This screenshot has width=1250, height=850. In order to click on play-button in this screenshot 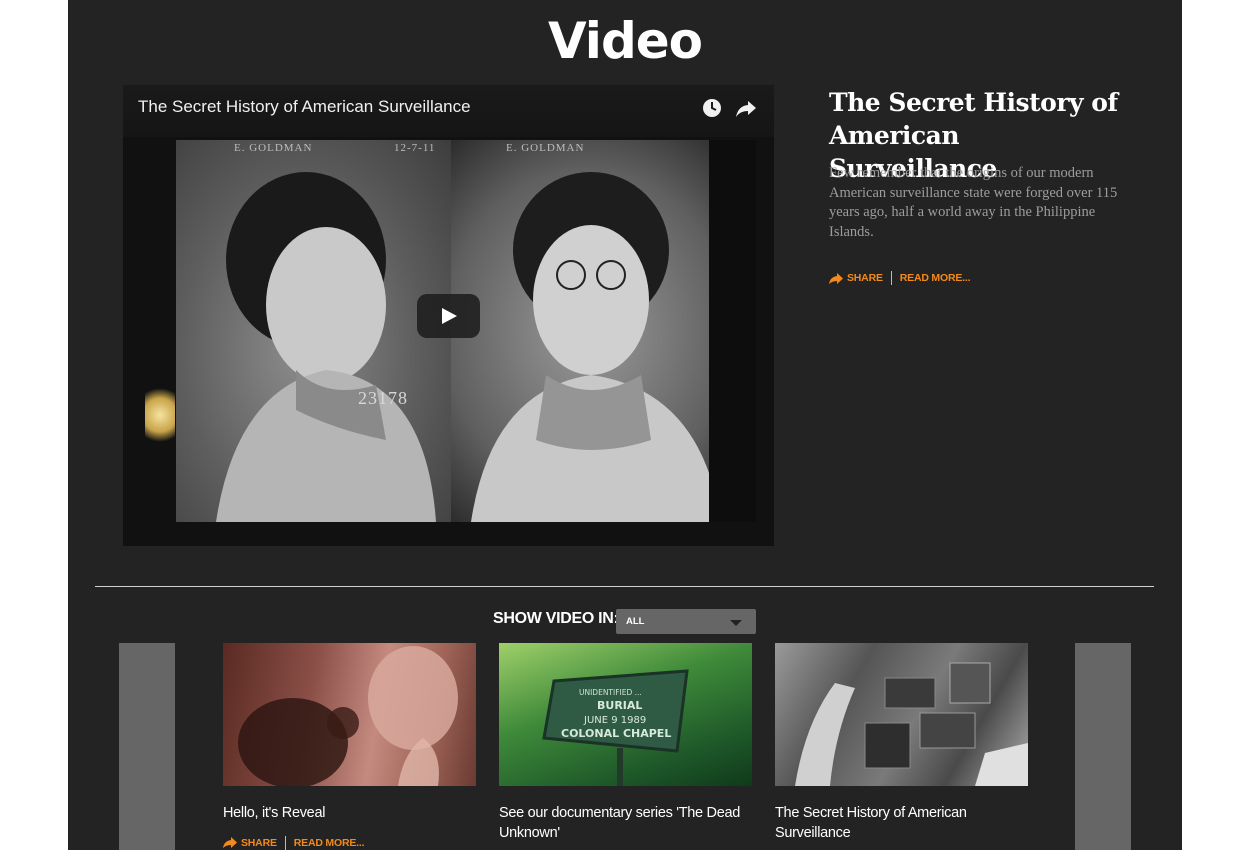, I will do `click(448, 316)`.